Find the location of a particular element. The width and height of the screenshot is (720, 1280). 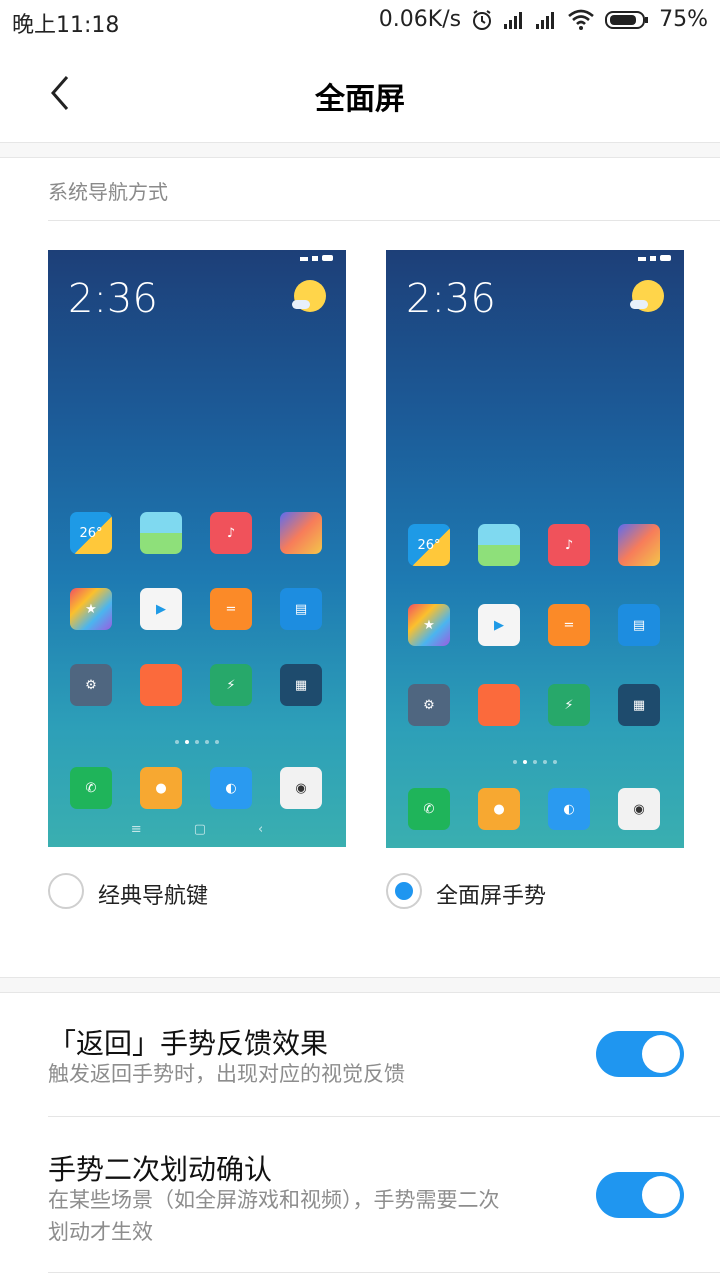

nav-keys: ≡ ▢ ‹ is located at coordinates (197, 829).